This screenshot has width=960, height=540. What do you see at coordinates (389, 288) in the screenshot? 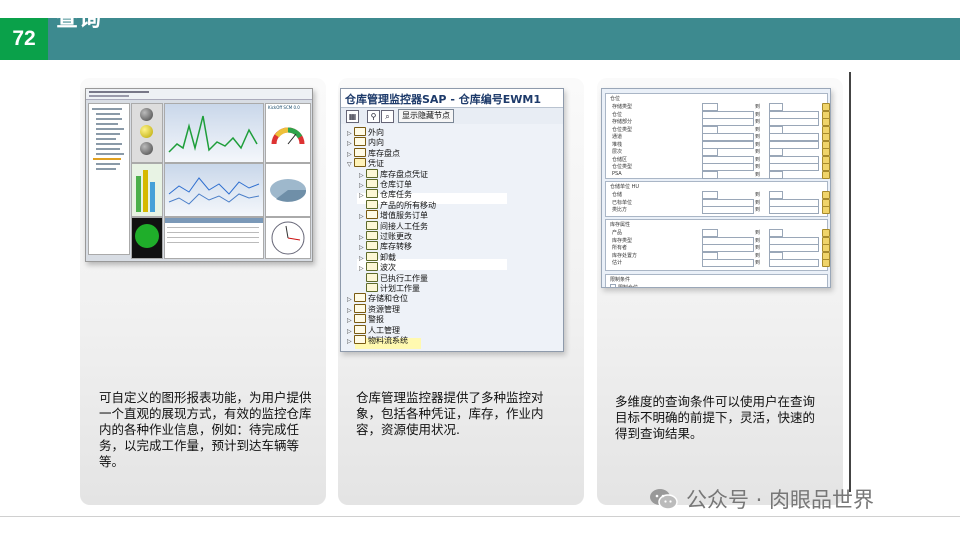
I see `tree-node: 计划工作量` at bounding box center [389, 288].